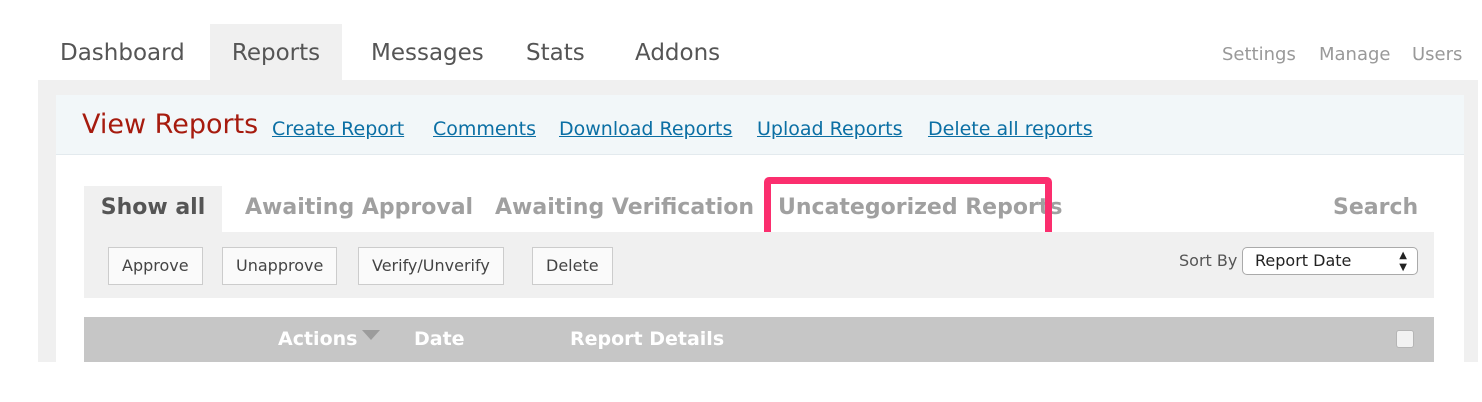 This screenshot has width=1482, height=402. Describe the element at coordinates (484, 129) in the screenshot. I see `comments-link: Comments` at that location.